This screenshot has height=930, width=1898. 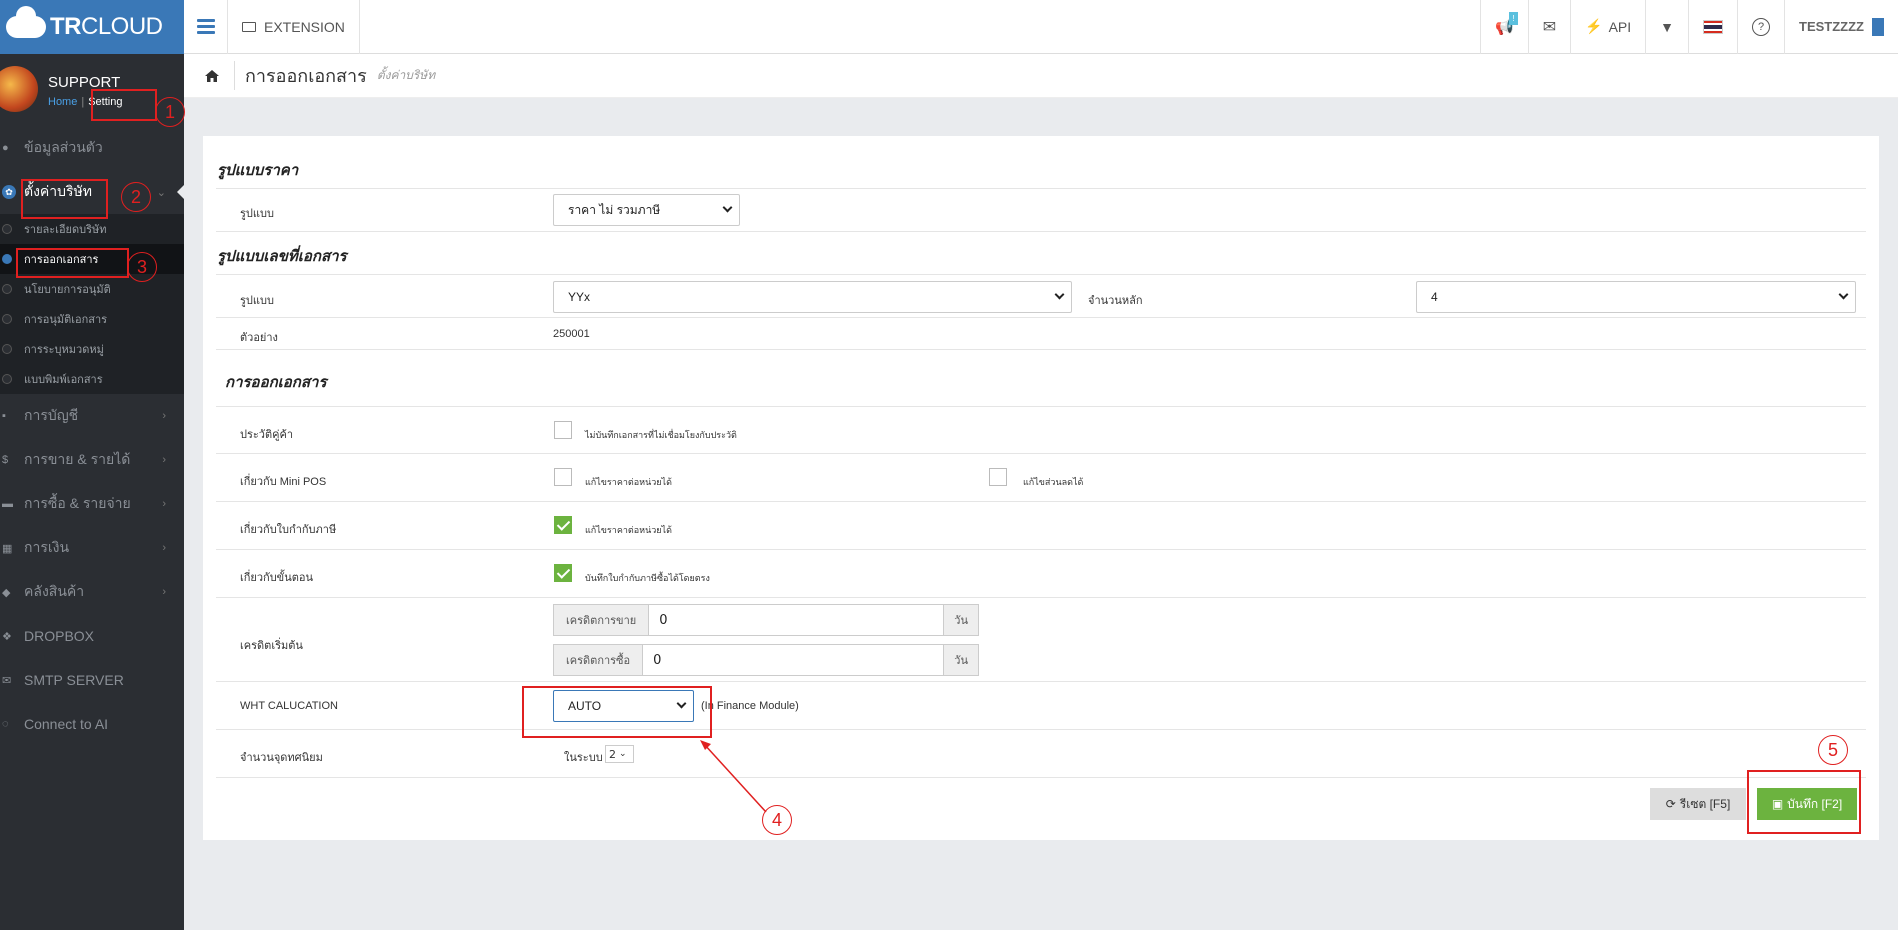 I want to click on annotation-number-4: 4, so click(x=777, y=820).